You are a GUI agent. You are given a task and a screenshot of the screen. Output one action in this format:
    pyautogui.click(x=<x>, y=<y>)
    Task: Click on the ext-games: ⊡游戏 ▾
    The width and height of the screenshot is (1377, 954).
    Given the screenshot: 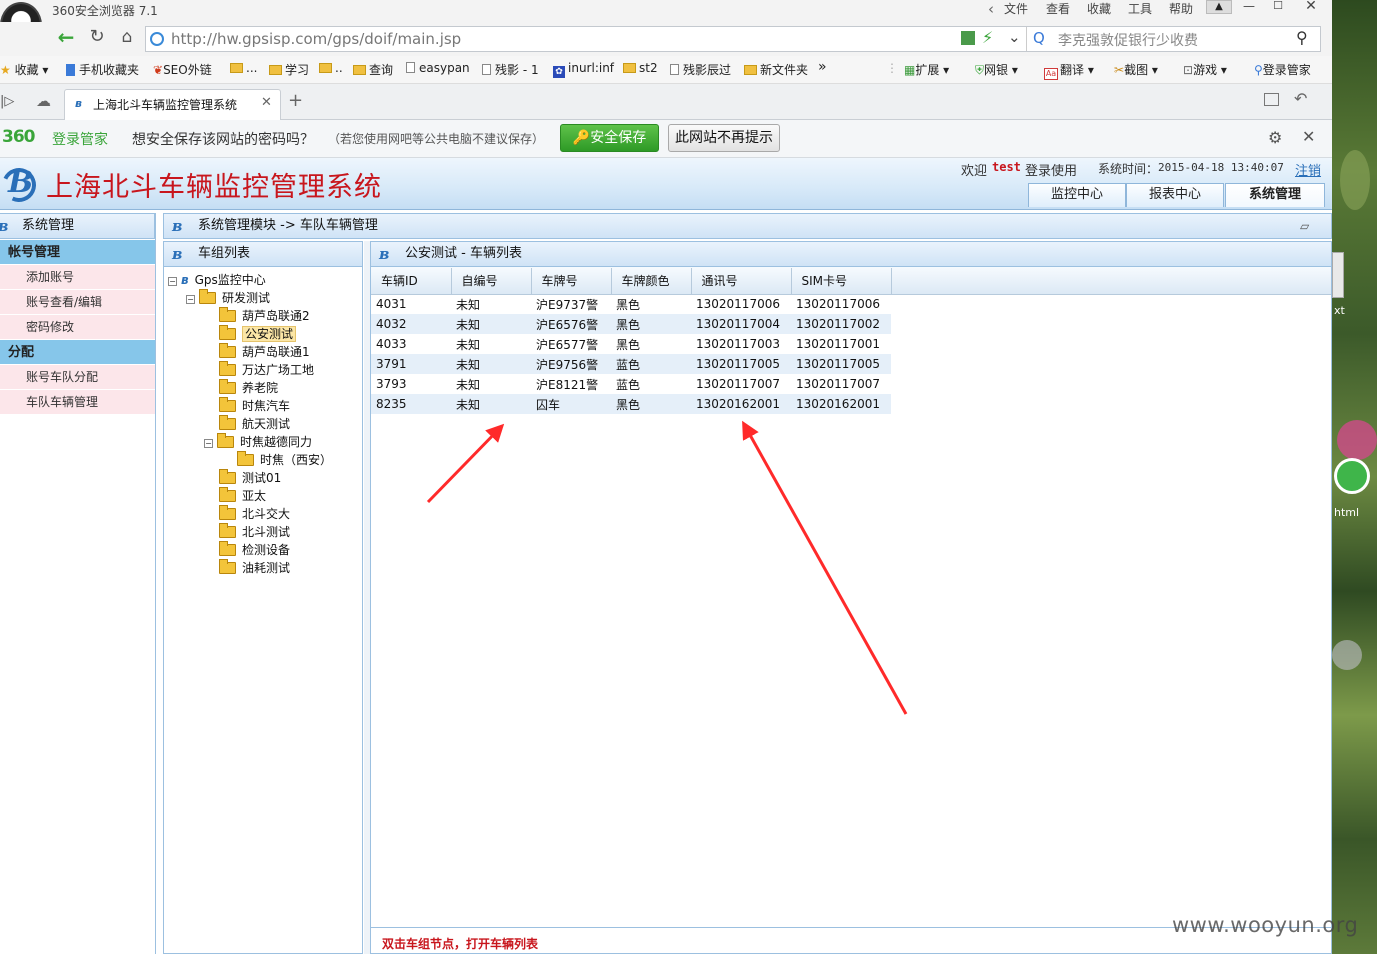 What is the action you would take?
    pyautogui.click(x=1205, y=69)
    